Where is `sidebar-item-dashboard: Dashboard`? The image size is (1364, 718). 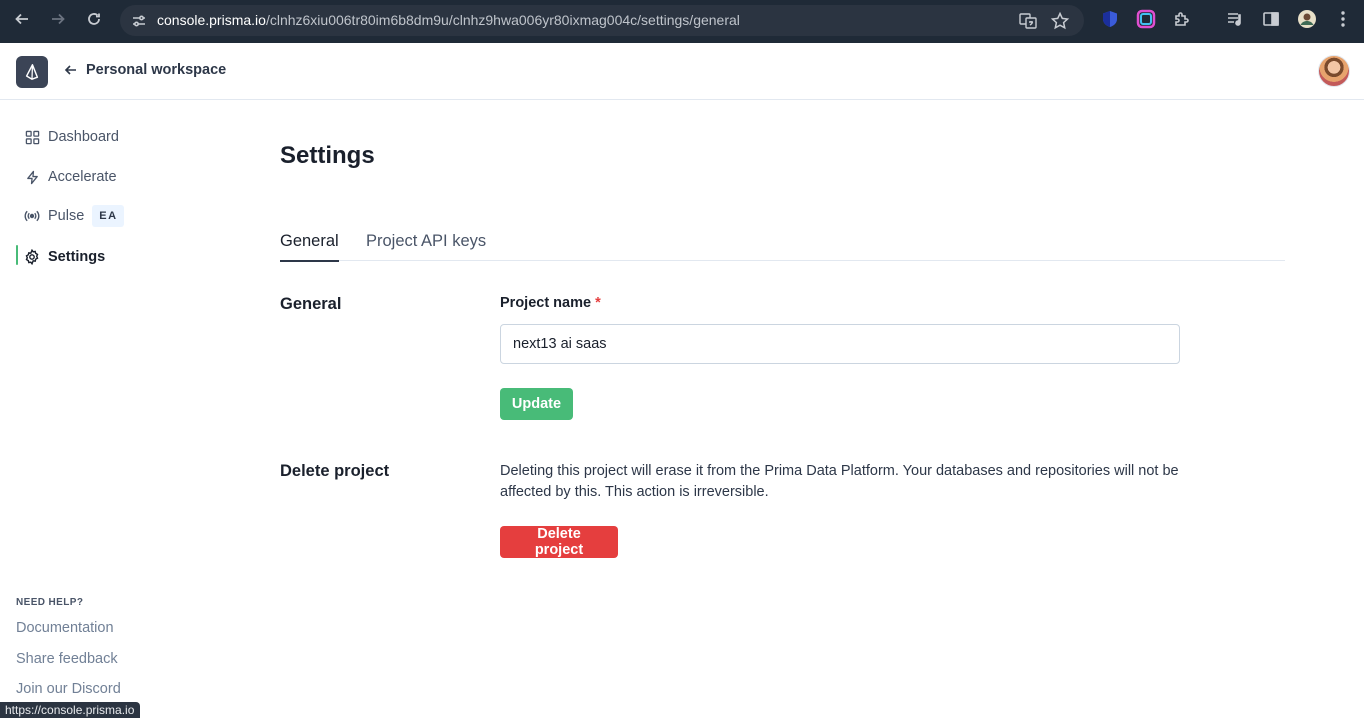
sidebar-item-dashboard: Dashboard is located at coordinates (106, 137).